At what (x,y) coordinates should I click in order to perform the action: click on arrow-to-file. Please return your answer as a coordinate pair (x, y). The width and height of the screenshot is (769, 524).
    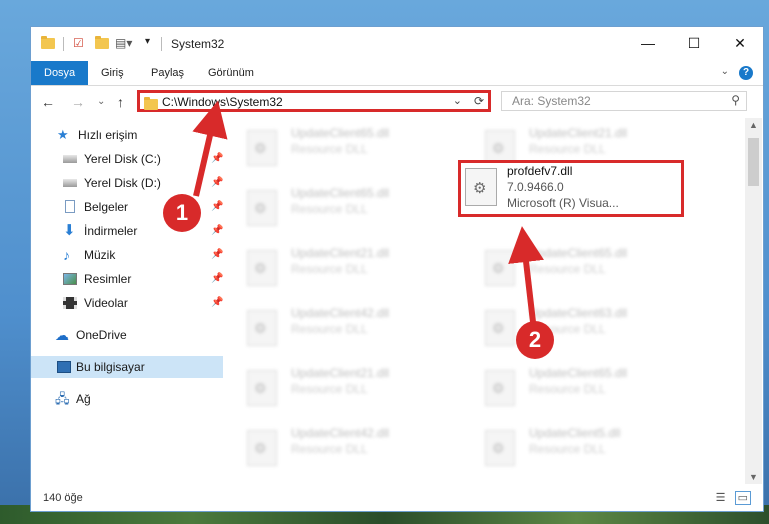
    Looking at the image, I should click on (526, 274).